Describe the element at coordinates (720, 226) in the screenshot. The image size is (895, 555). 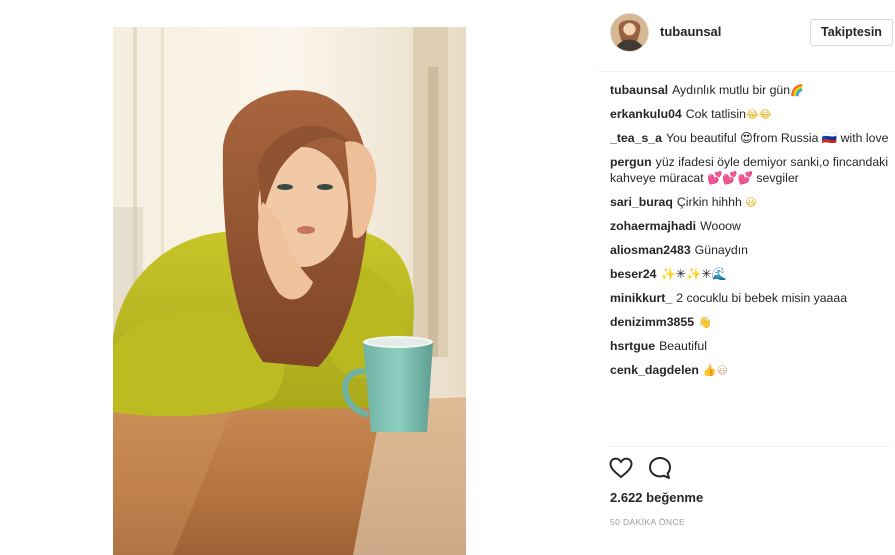
I see `comment-text: Wooow` at that location.